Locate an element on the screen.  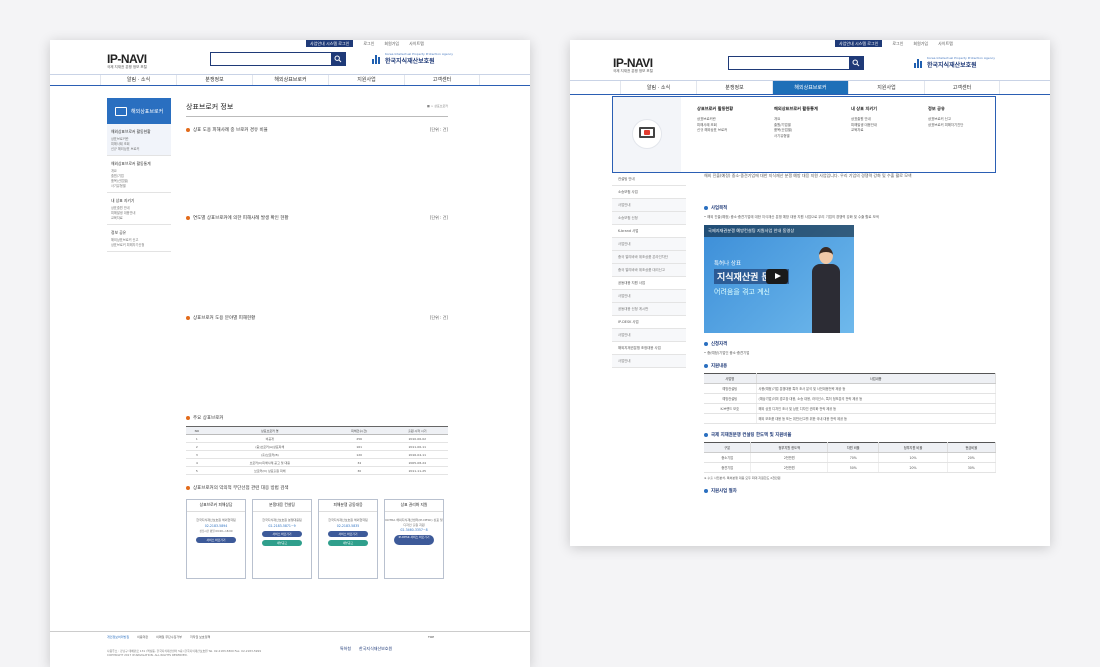
side-nav-sub: 교육자료 is located at coordinates (139, 218).